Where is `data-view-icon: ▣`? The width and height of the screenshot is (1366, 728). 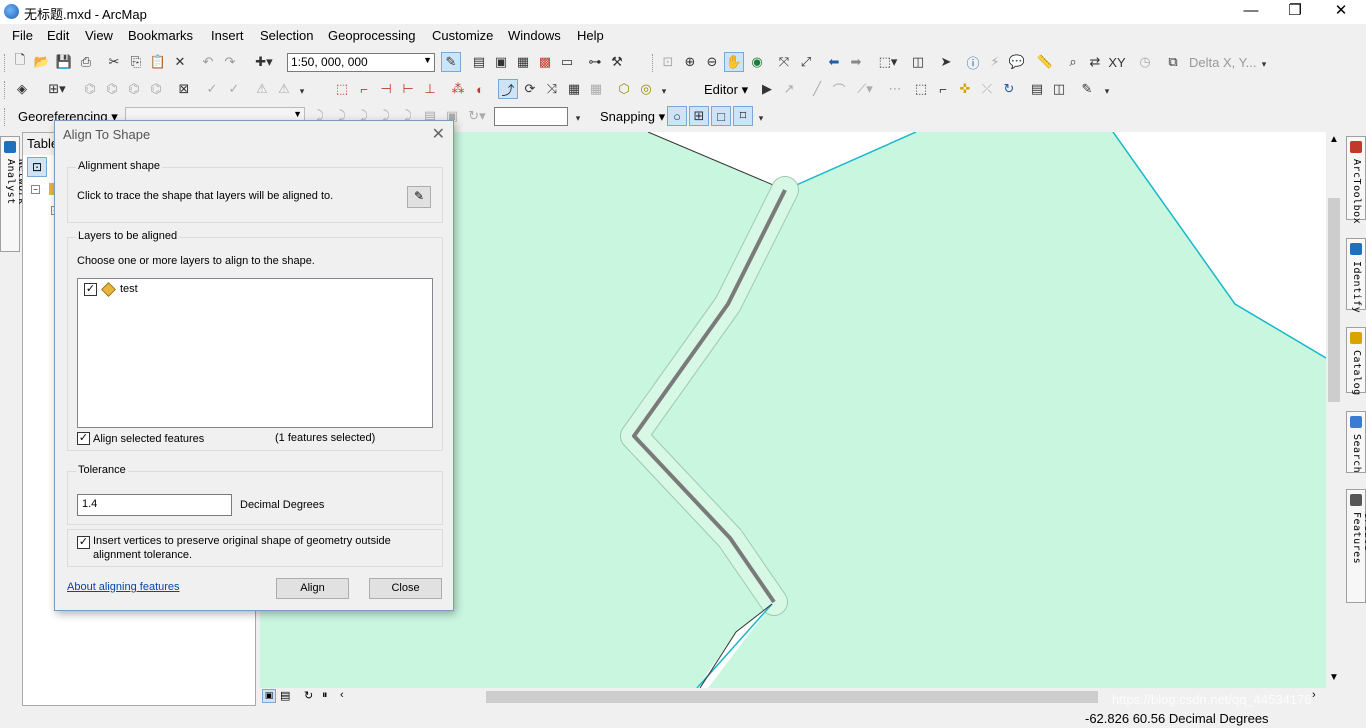 data-view-icon: ▣ is located at coordinates (269, 696).